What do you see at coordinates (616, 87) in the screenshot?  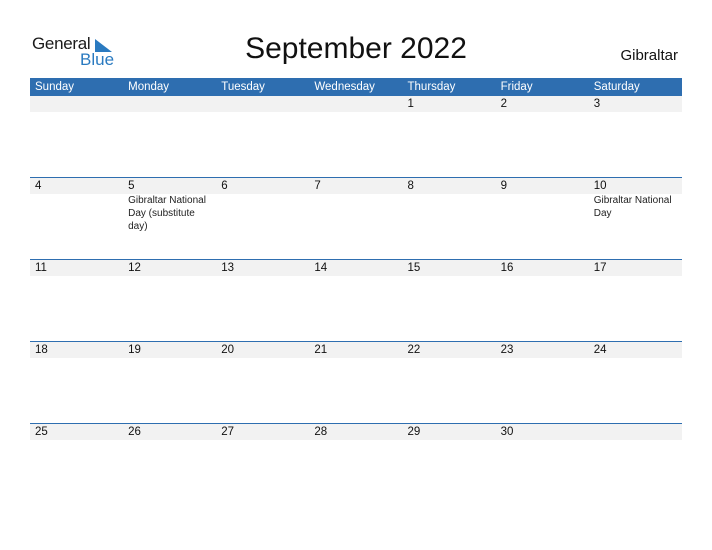 I see `weekday-saturday: Saturday` at bounding box center [616, 87].